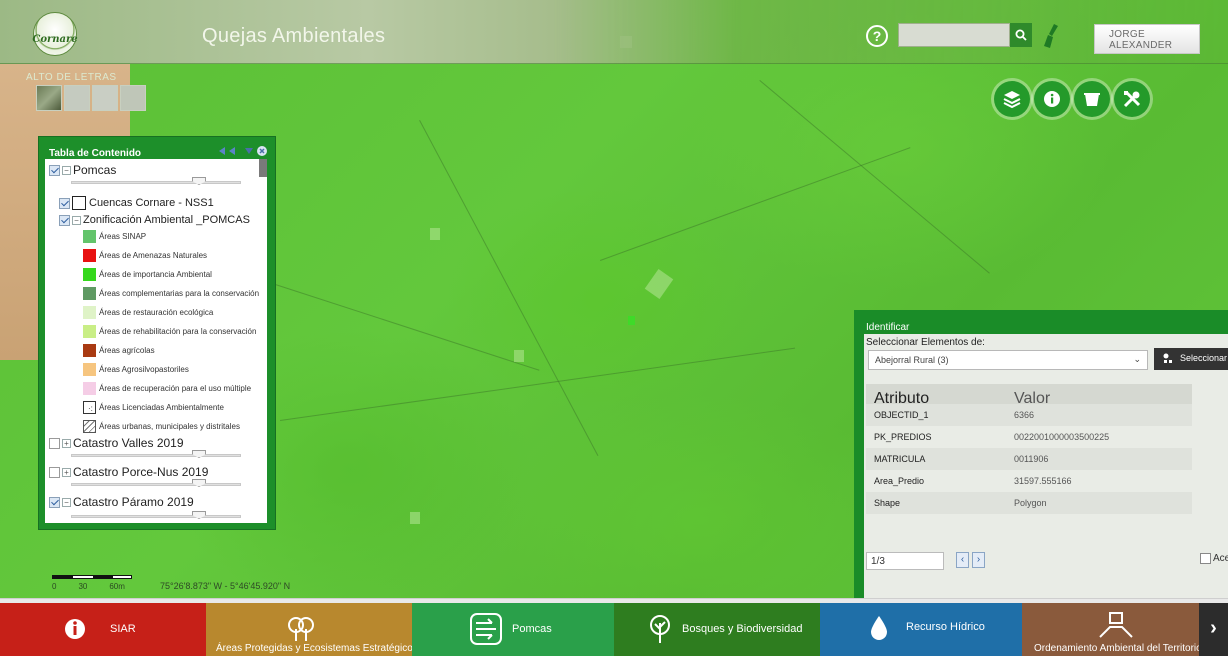 This screenshot has width=1228, height=656. I want to click on tools-button, so click(1132, 99).